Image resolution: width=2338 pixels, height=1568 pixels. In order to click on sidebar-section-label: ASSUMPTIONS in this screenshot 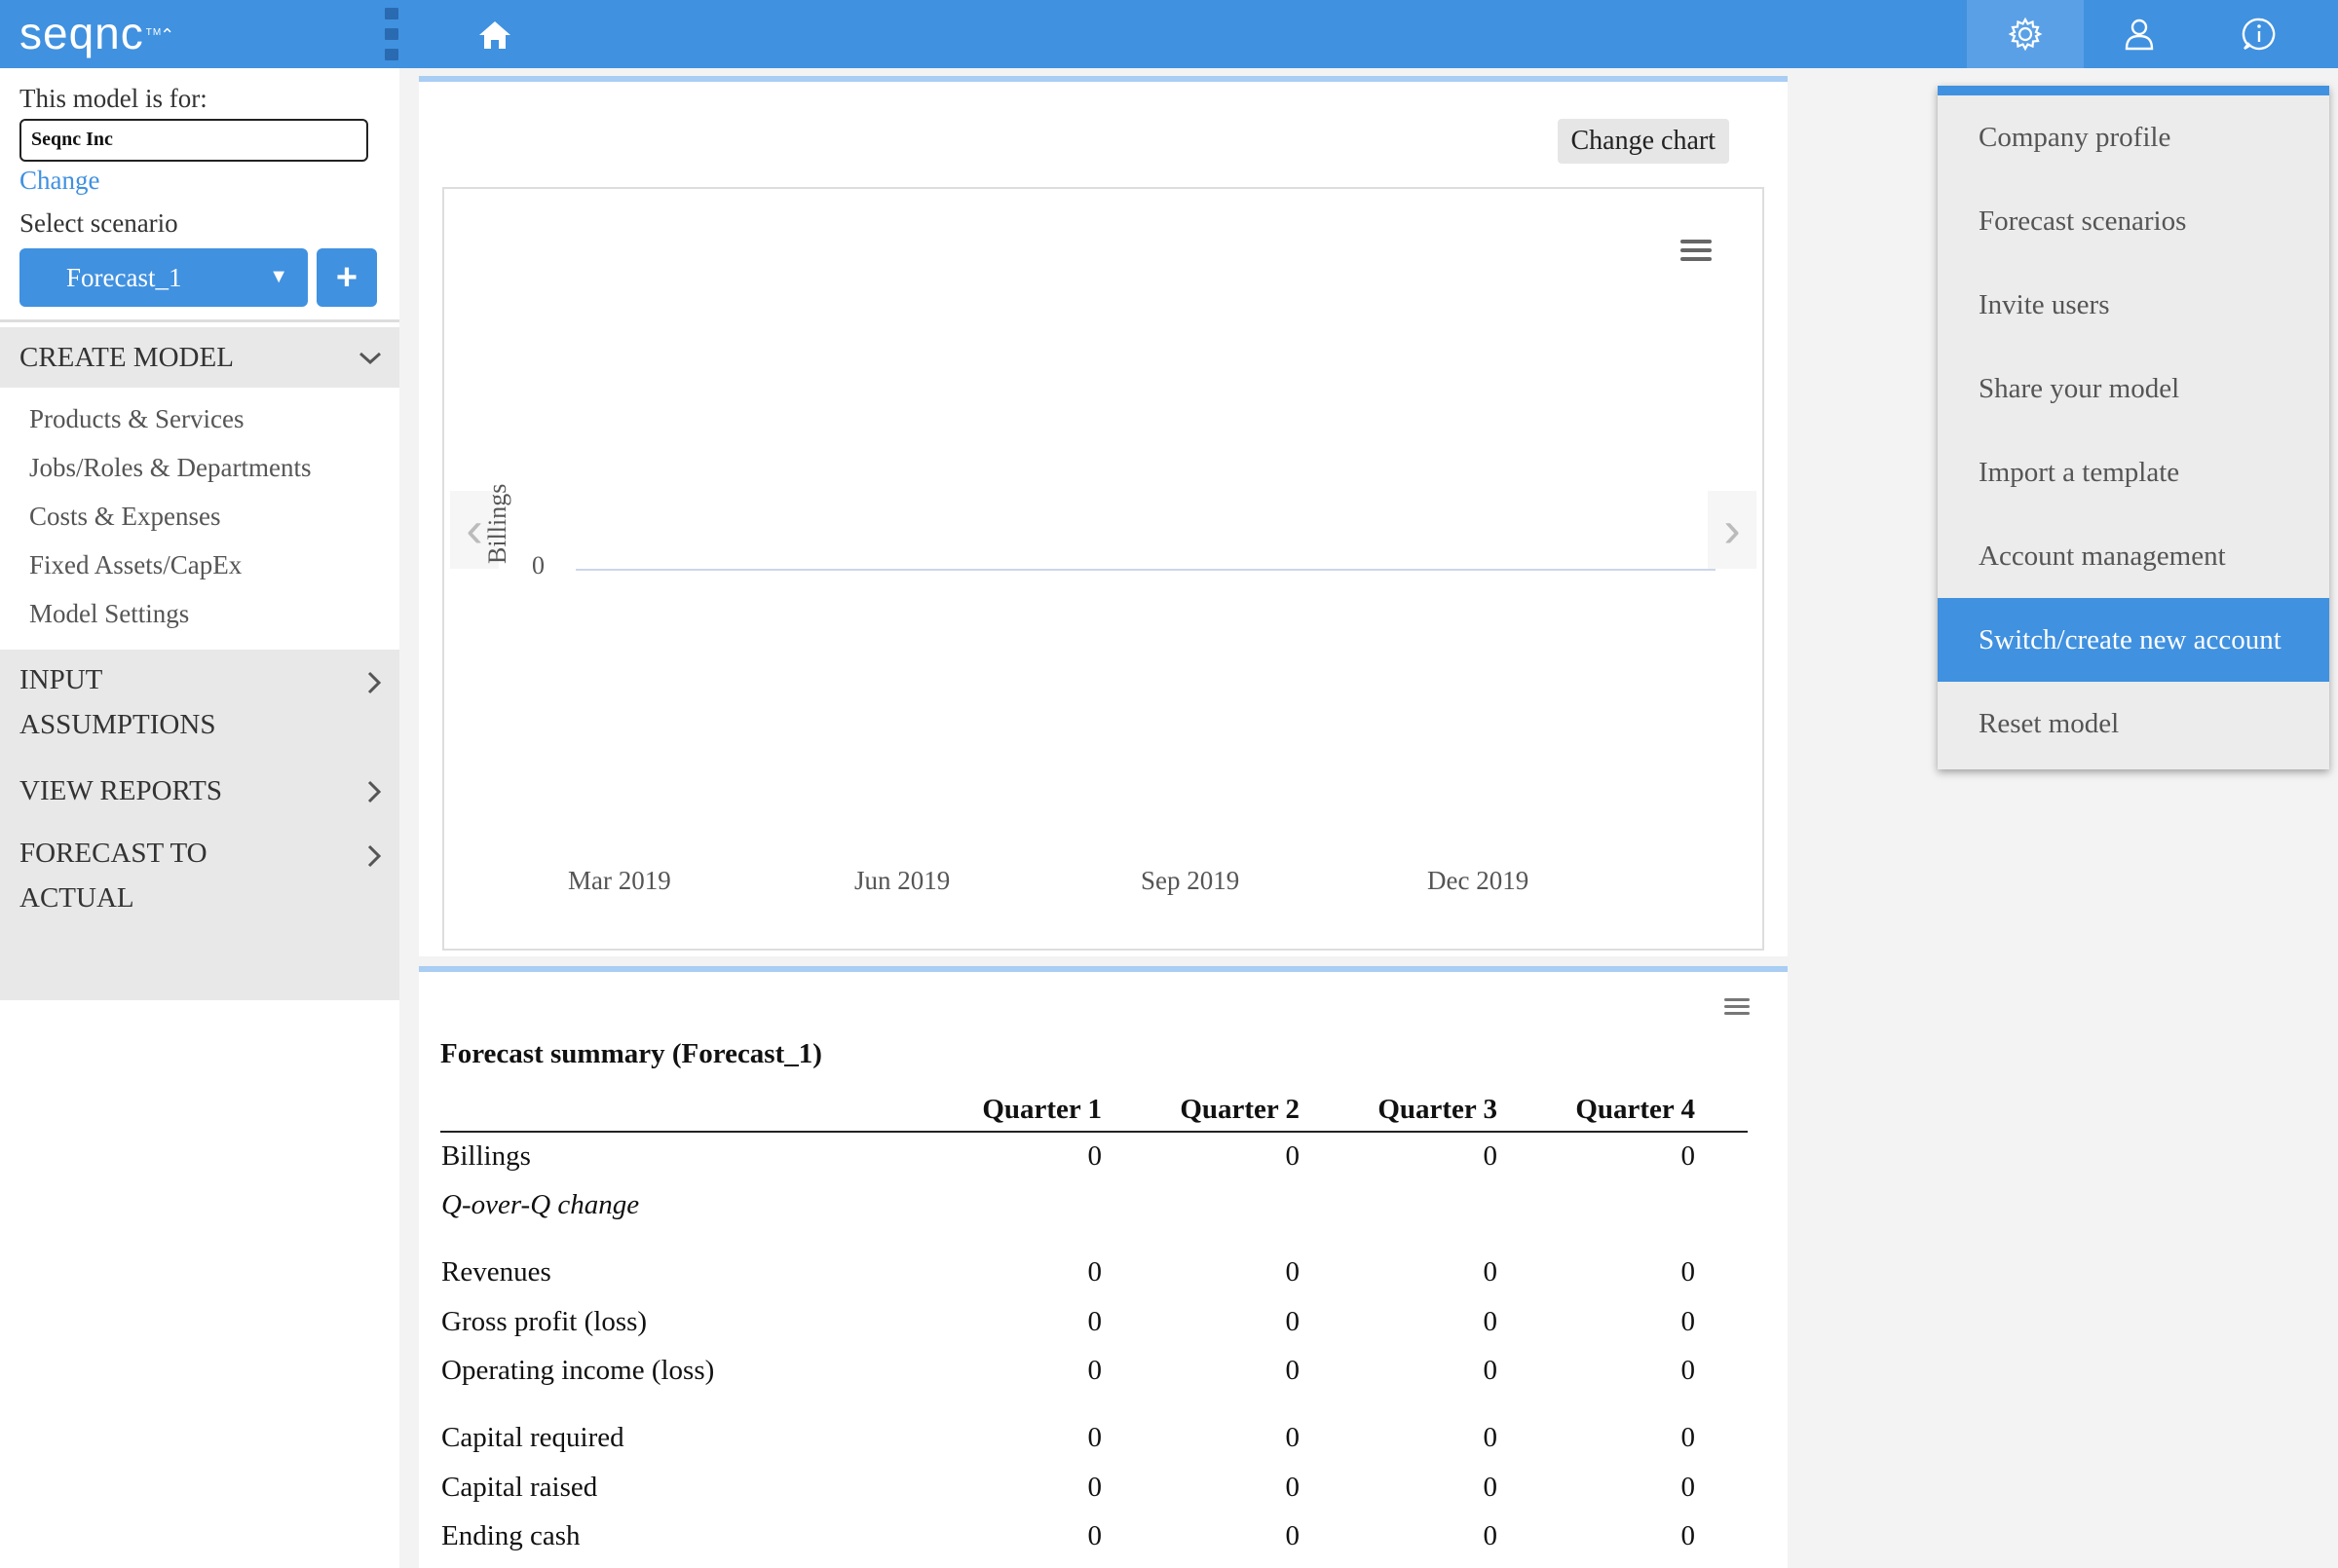, I will do `click(117, 724)`.